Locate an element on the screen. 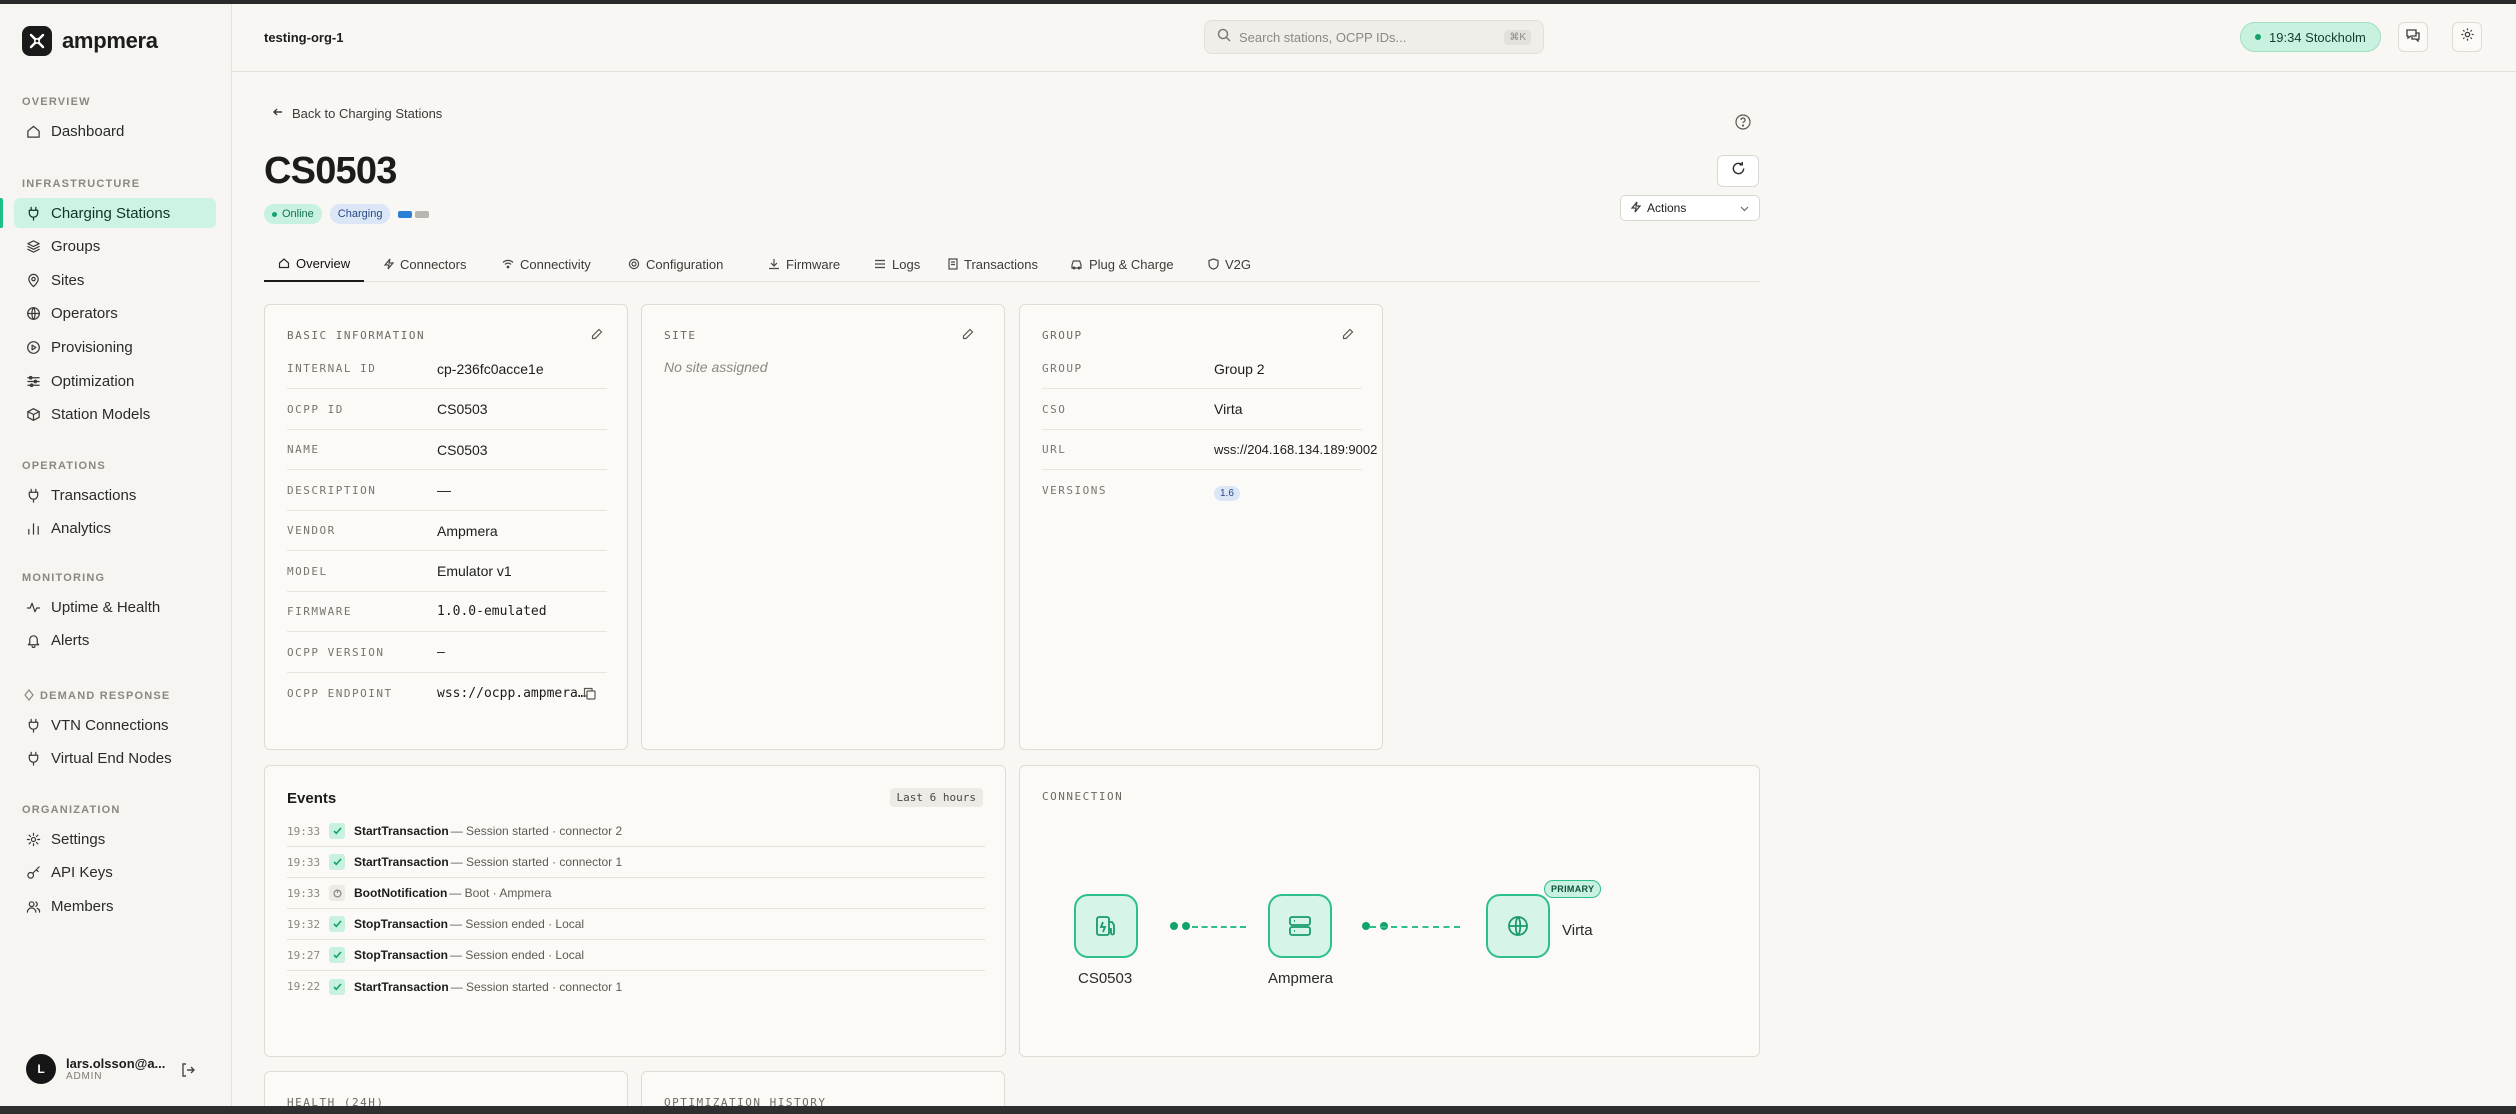  box-icon is located at coordinates (33, 415).